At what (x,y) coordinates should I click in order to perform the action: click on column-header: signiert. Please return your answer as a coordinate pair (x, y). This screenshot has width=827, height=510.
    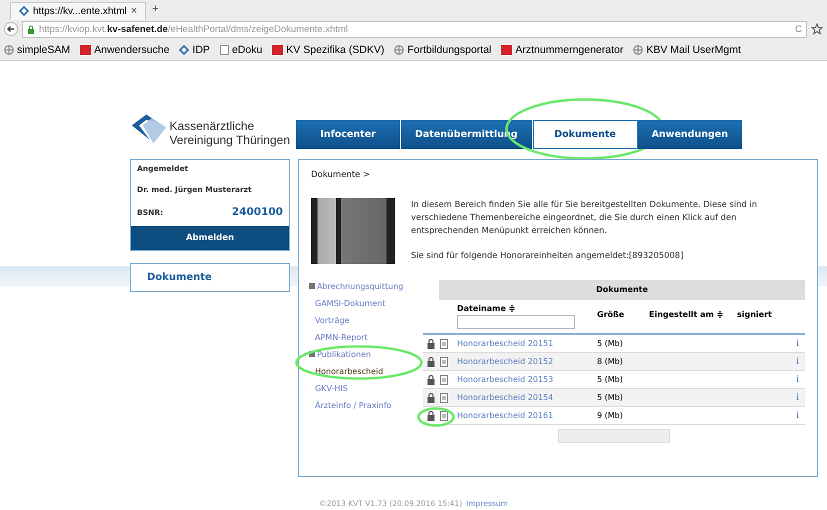
    Looking at the image, I should click on (755, 314).